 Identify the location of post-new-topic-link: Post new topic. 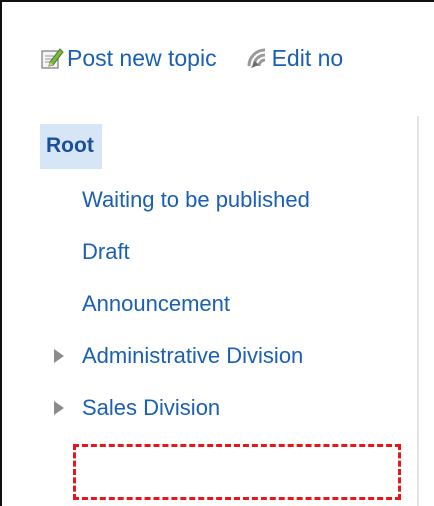
(128, 58).